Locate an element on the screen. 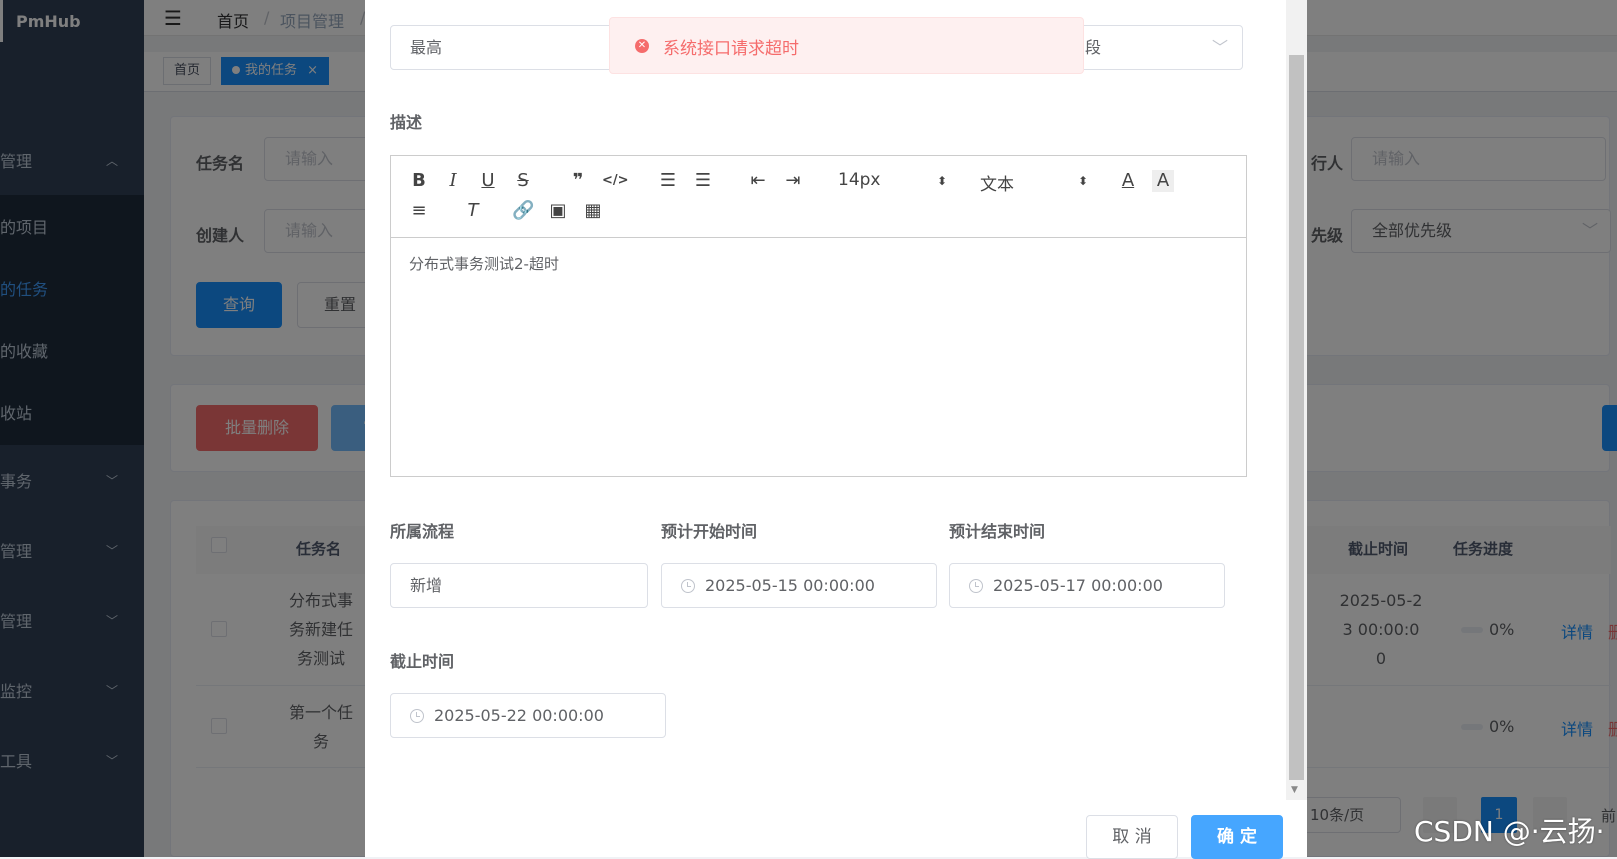 The width and height of the screenshot is (1617, 859). ordered-list-icon: ☰ is located at coordinates (668, 181).